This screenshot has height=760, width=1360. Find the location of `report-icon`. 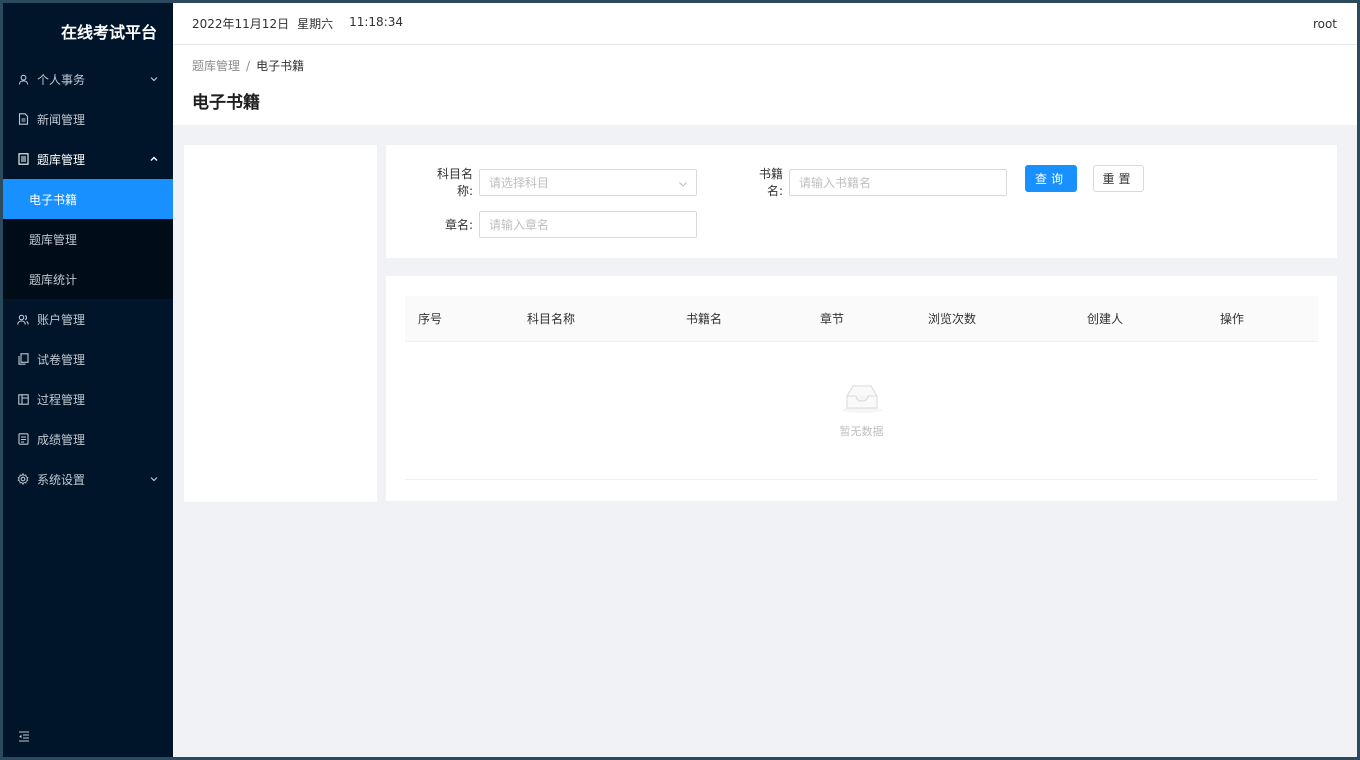

report-icon is located at coordinates (23, 439).